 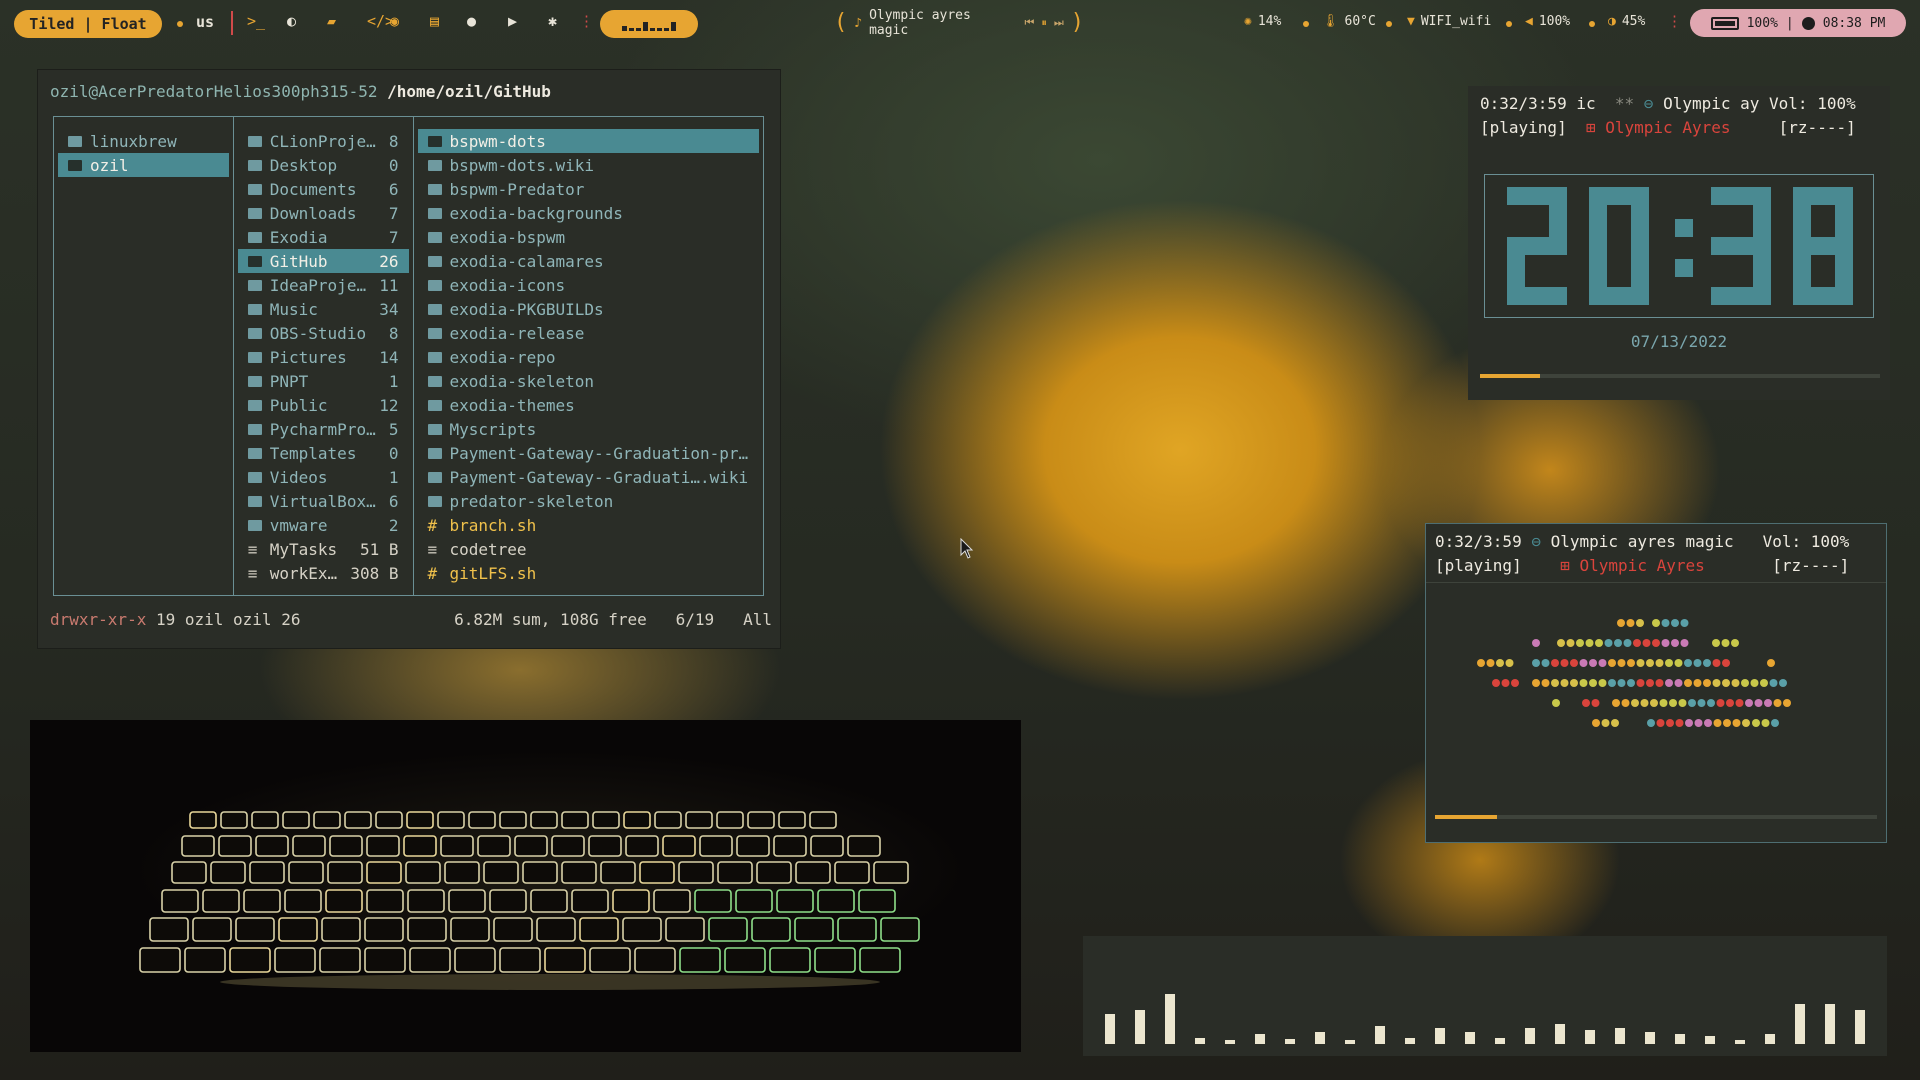 I want to click on volume-module: ◀ 100%, so click(x=1547, y=21).